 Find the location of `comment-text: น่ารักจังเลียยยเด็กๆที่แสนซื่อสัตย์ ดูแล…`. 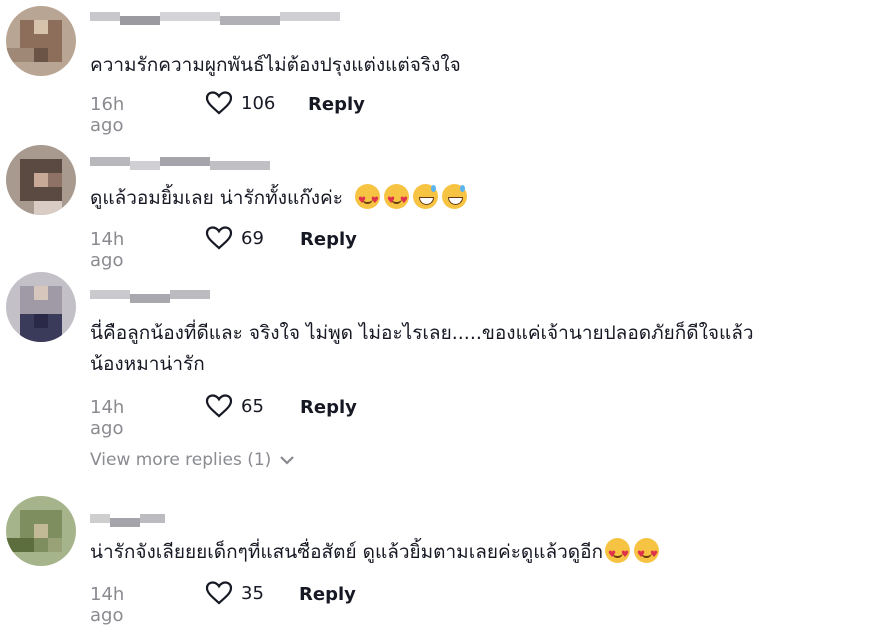

comment-text: น่ารักจังเลียยยเด็กๆที่แสนซื่อสัตย์ ดูแล… is located at coordinates (376, 554).